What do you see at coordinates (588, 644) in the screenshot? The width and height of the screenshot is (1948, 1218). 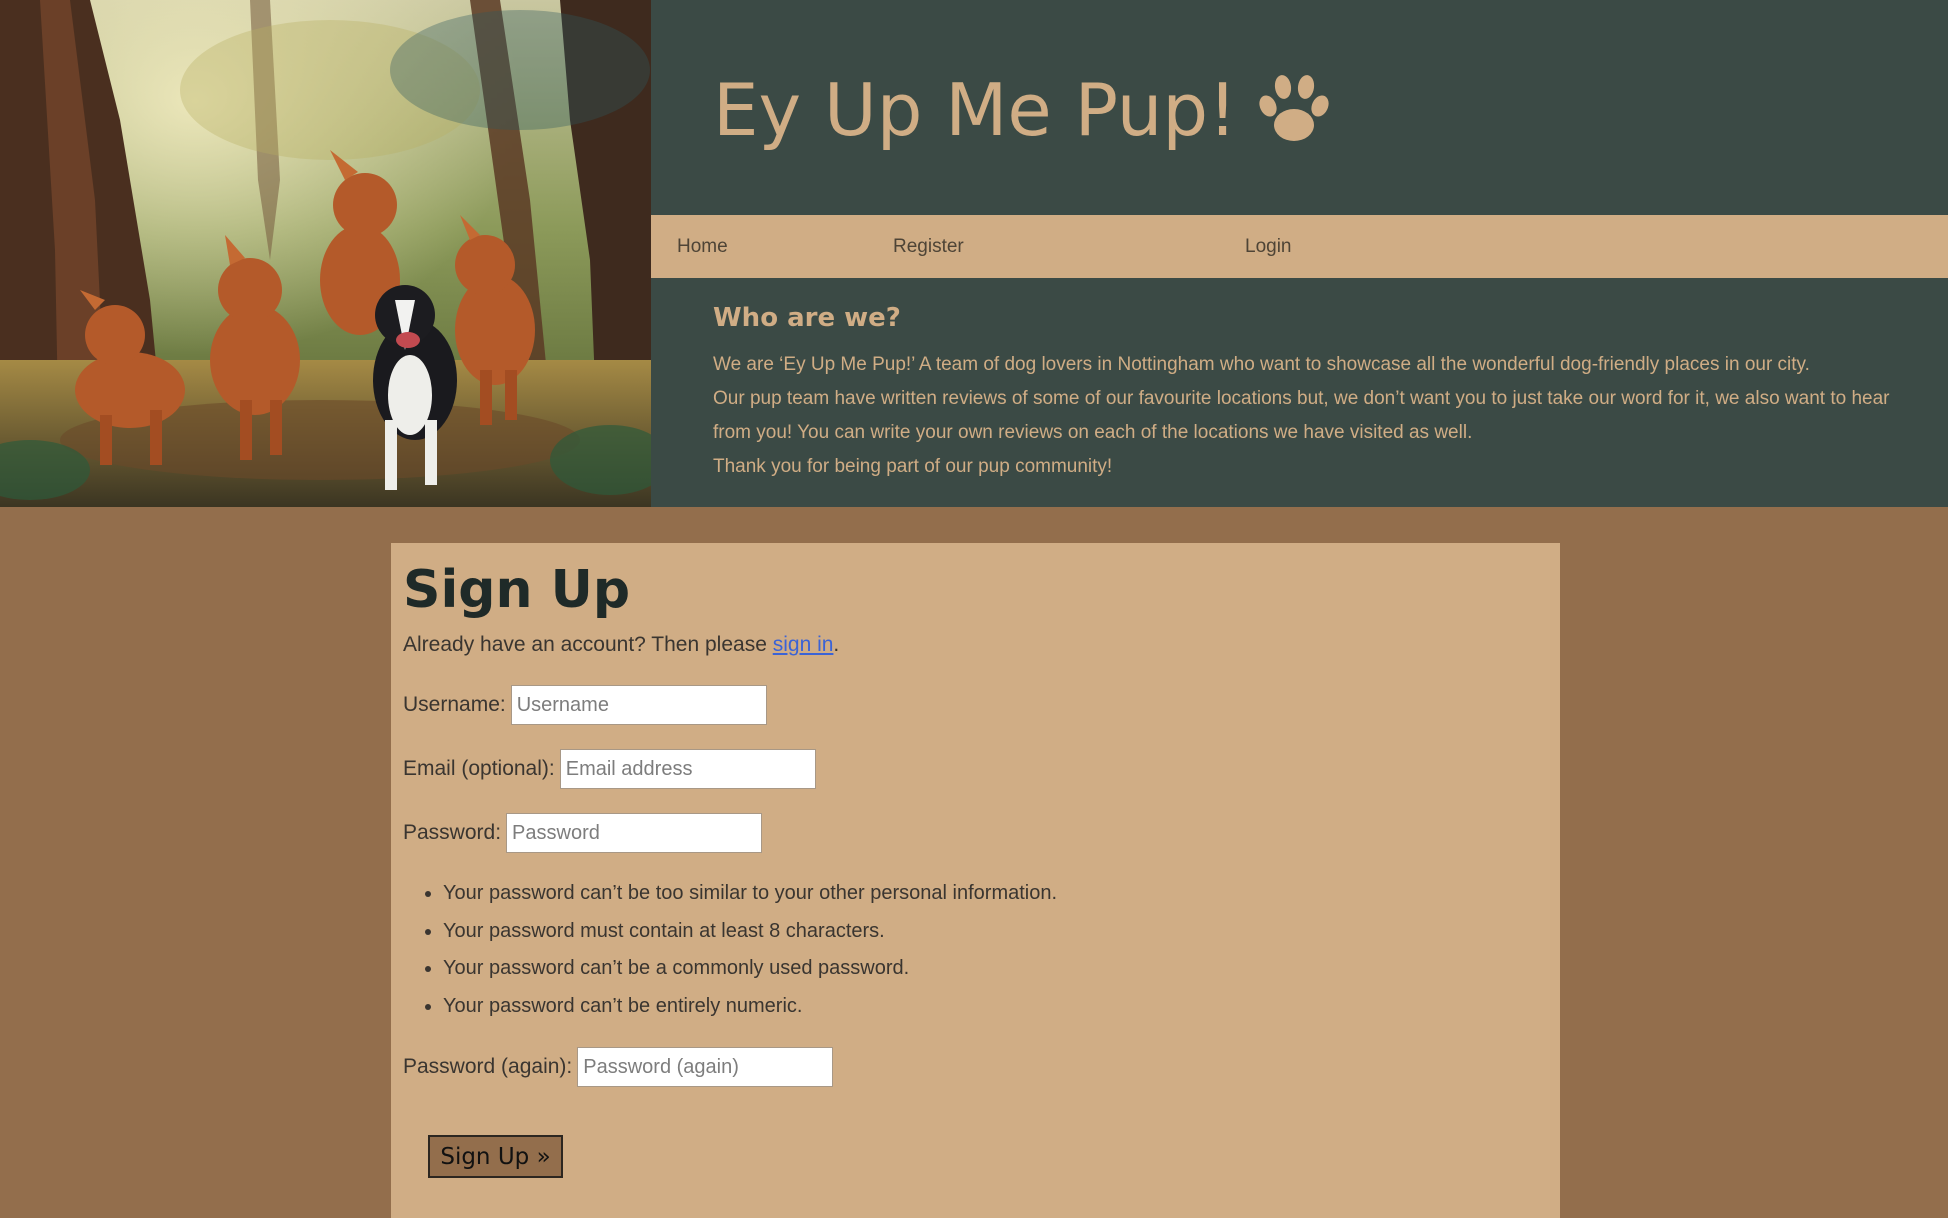 I see `signin-prompt-text: Already have an account? Then please` at bounding box center [588, 644].